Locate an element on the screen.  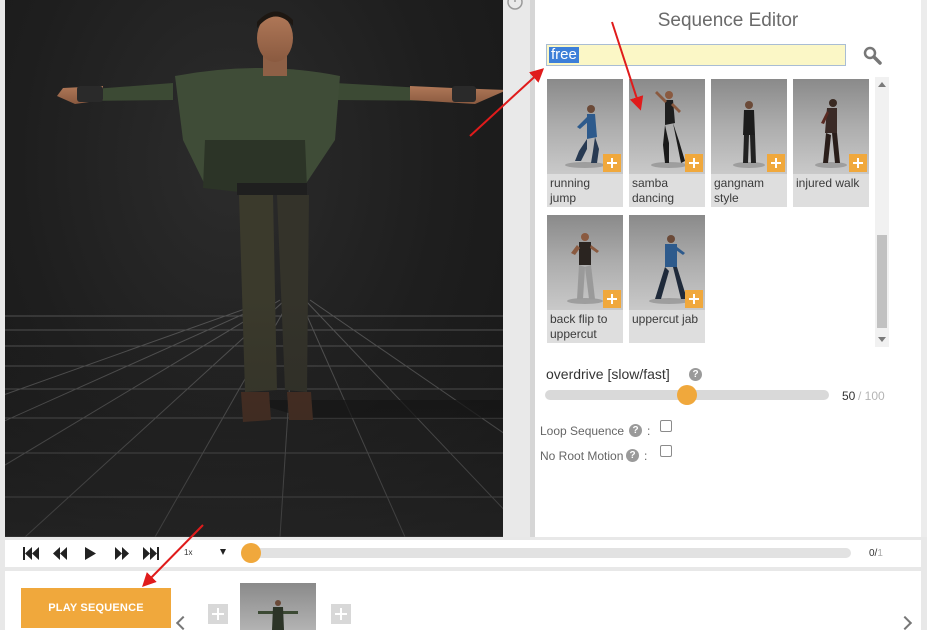
no-root-motion-help-icon: ? is located at coordinates (632, 455).